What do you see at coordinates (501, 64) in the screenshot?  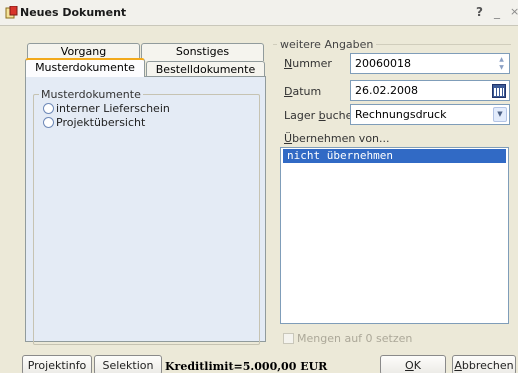 I see `nummer-spin-icon: ▲ ▼` at bounding box center [501, 64].